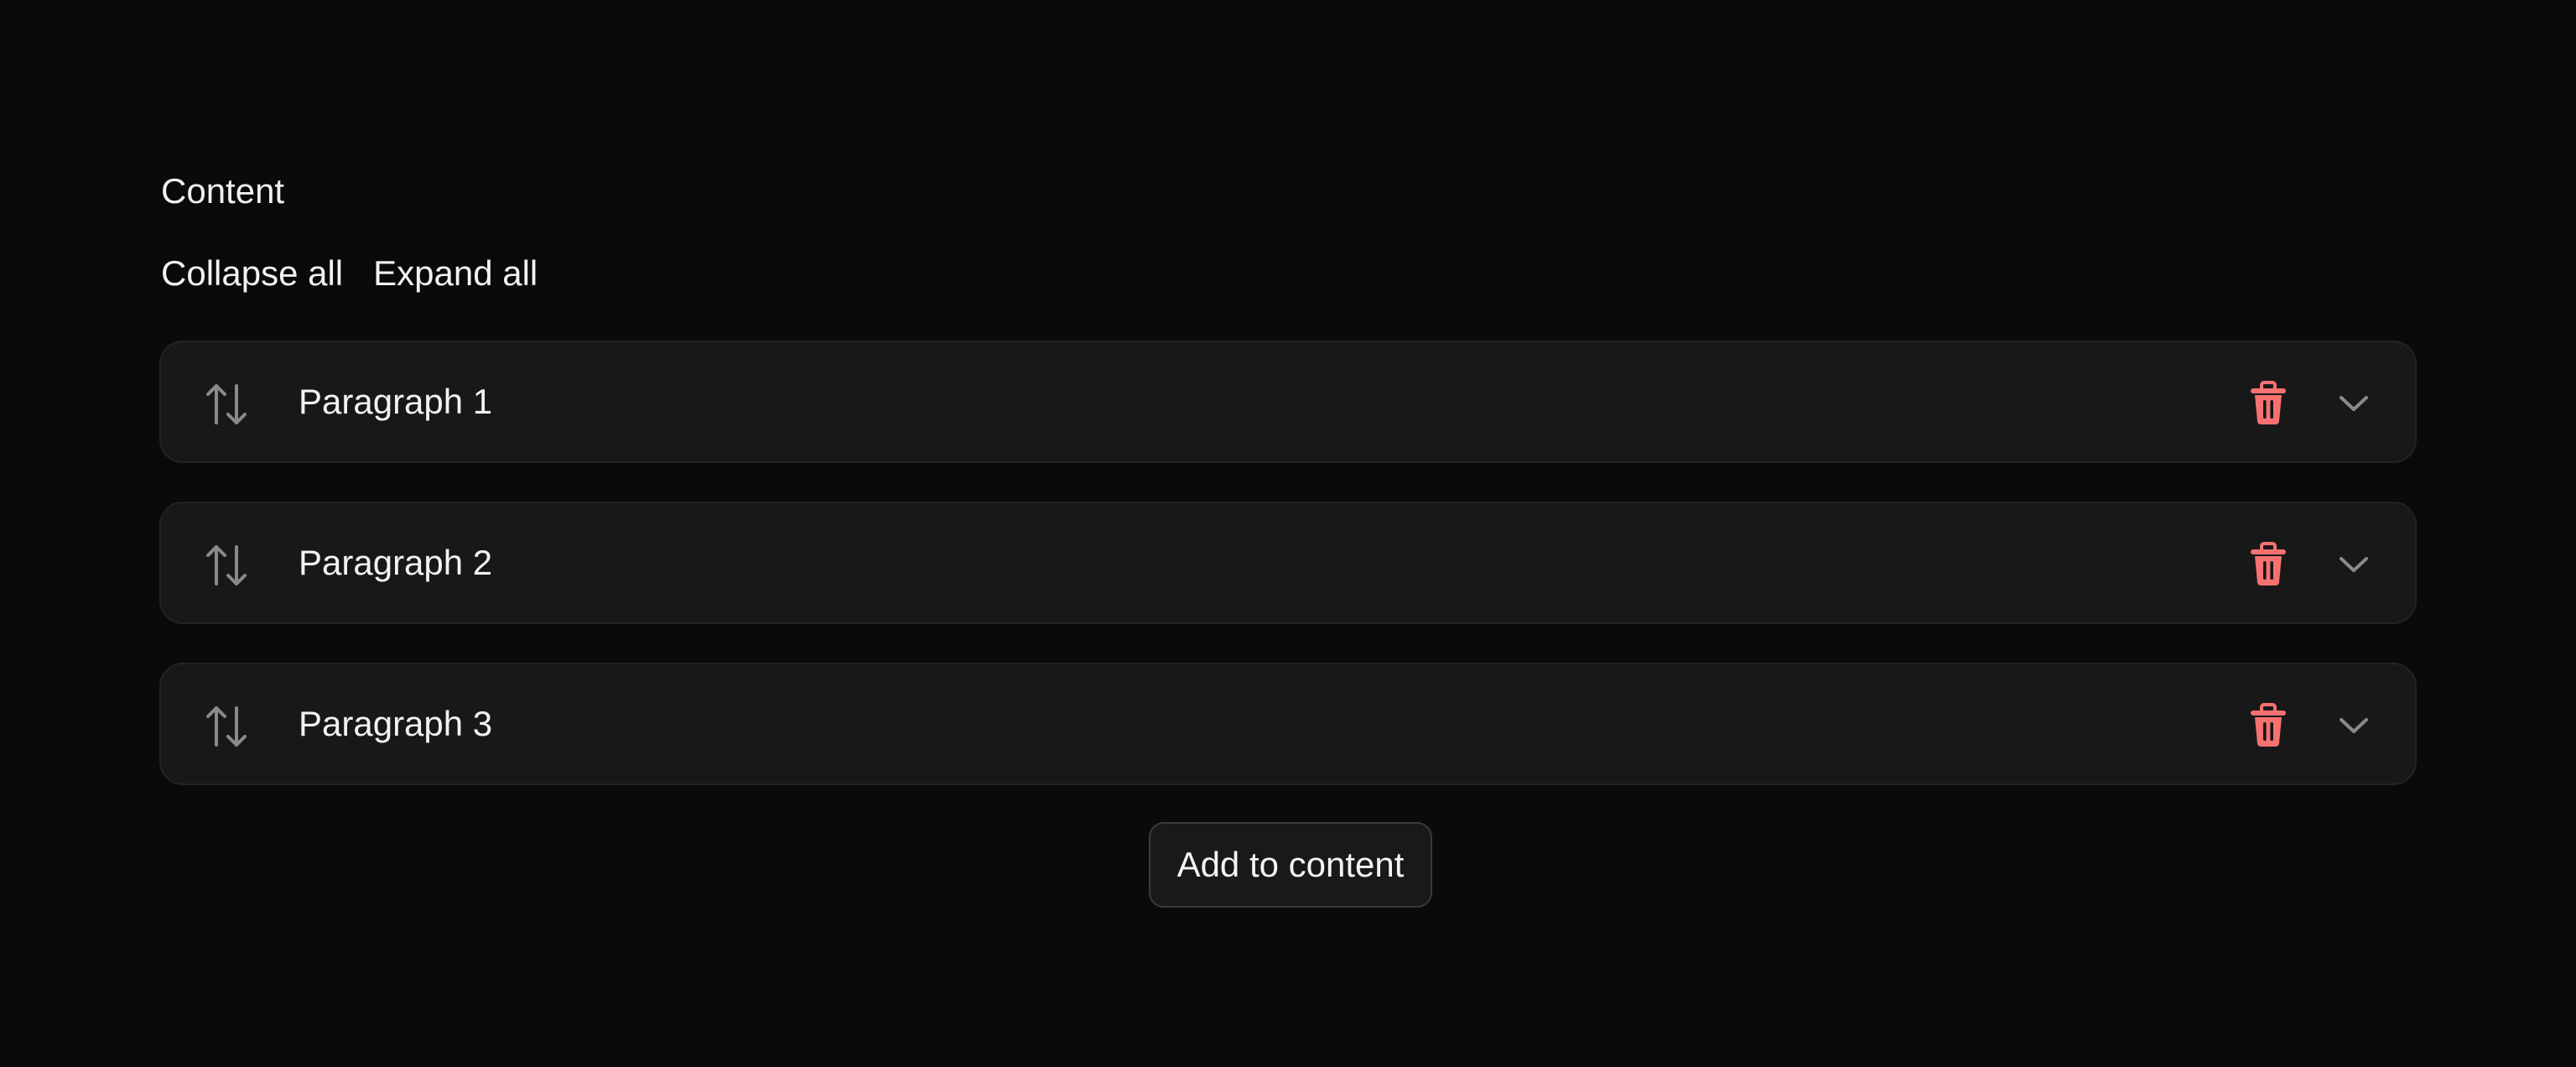  Describe the element at coordinates (1288, 402) in the screenshot. I see `block-row: Paragraph 1` at that location.